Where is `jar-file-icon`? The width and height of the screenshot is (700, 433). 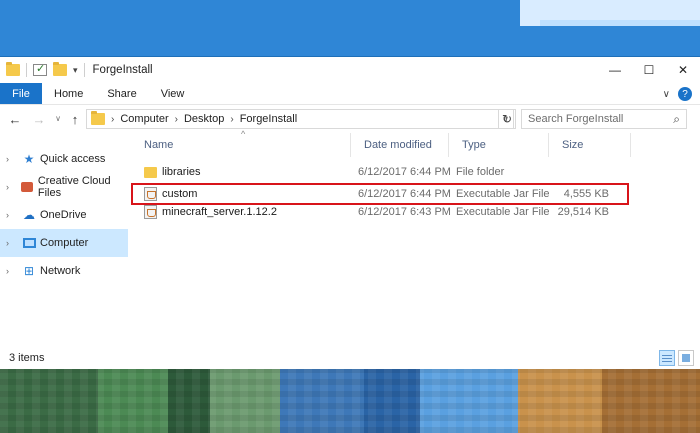
jar-file-icon is located at coordinates (150, 212).